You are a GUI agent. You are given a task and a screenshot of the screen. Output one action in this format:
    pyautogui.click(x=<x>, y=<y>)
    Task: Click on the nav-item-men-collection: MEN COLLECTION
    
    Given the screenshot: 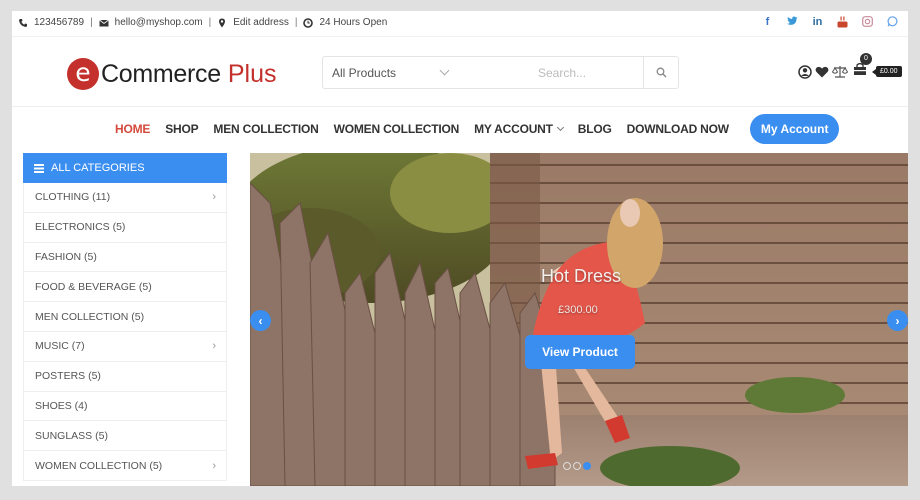 What is the action you would take?
    pyautogui.click(x=265, y=129)
    